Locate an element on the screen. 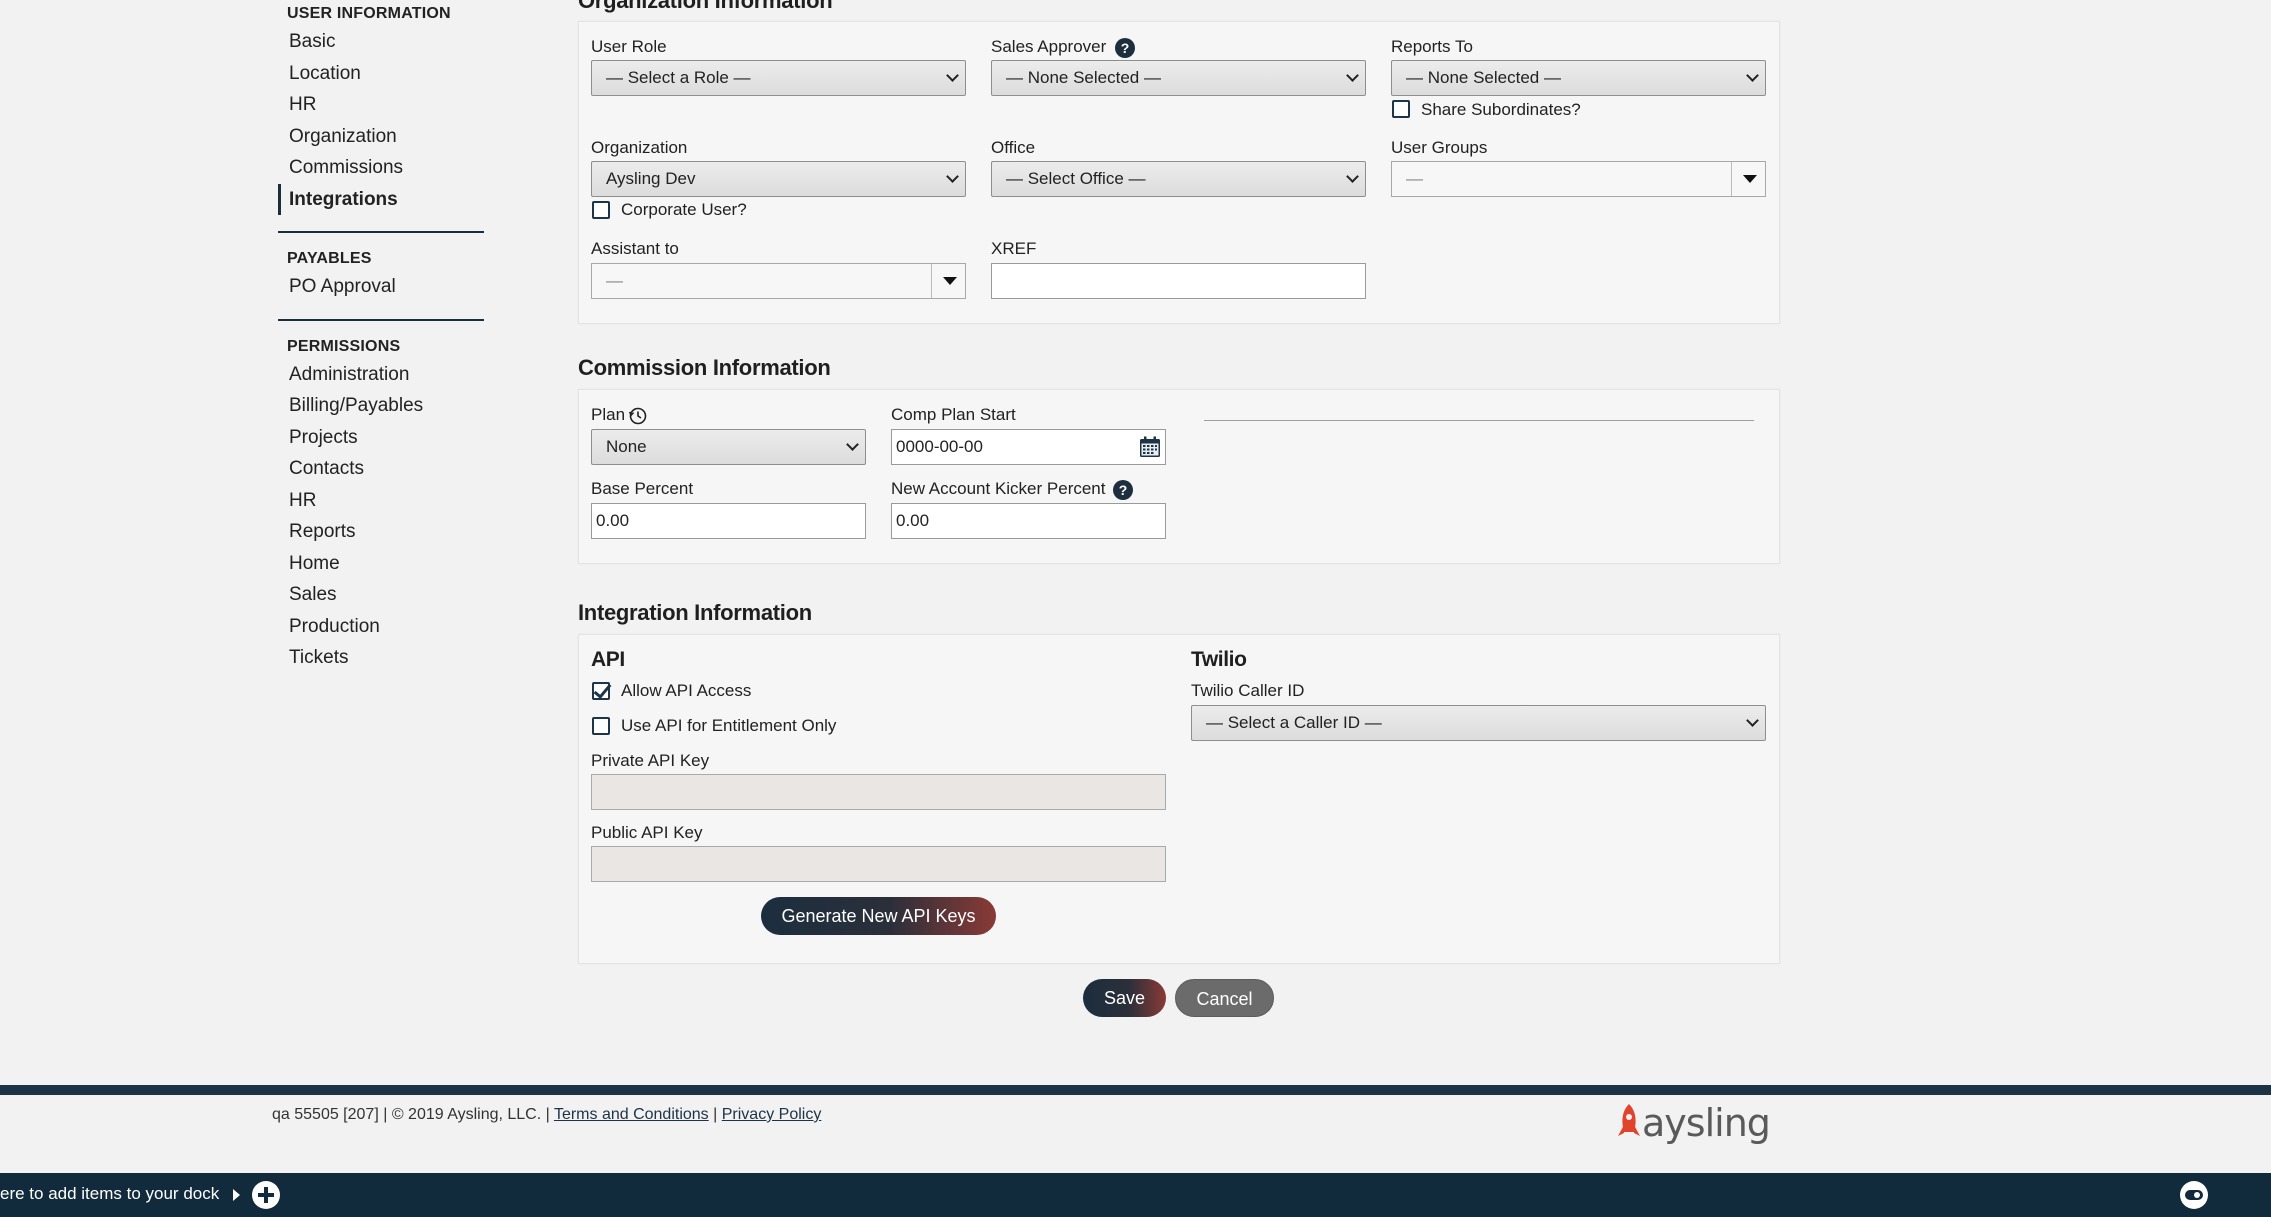 This screenshot has height=1217, width=2271. base-percent-input is located at coordinates (728, 521).